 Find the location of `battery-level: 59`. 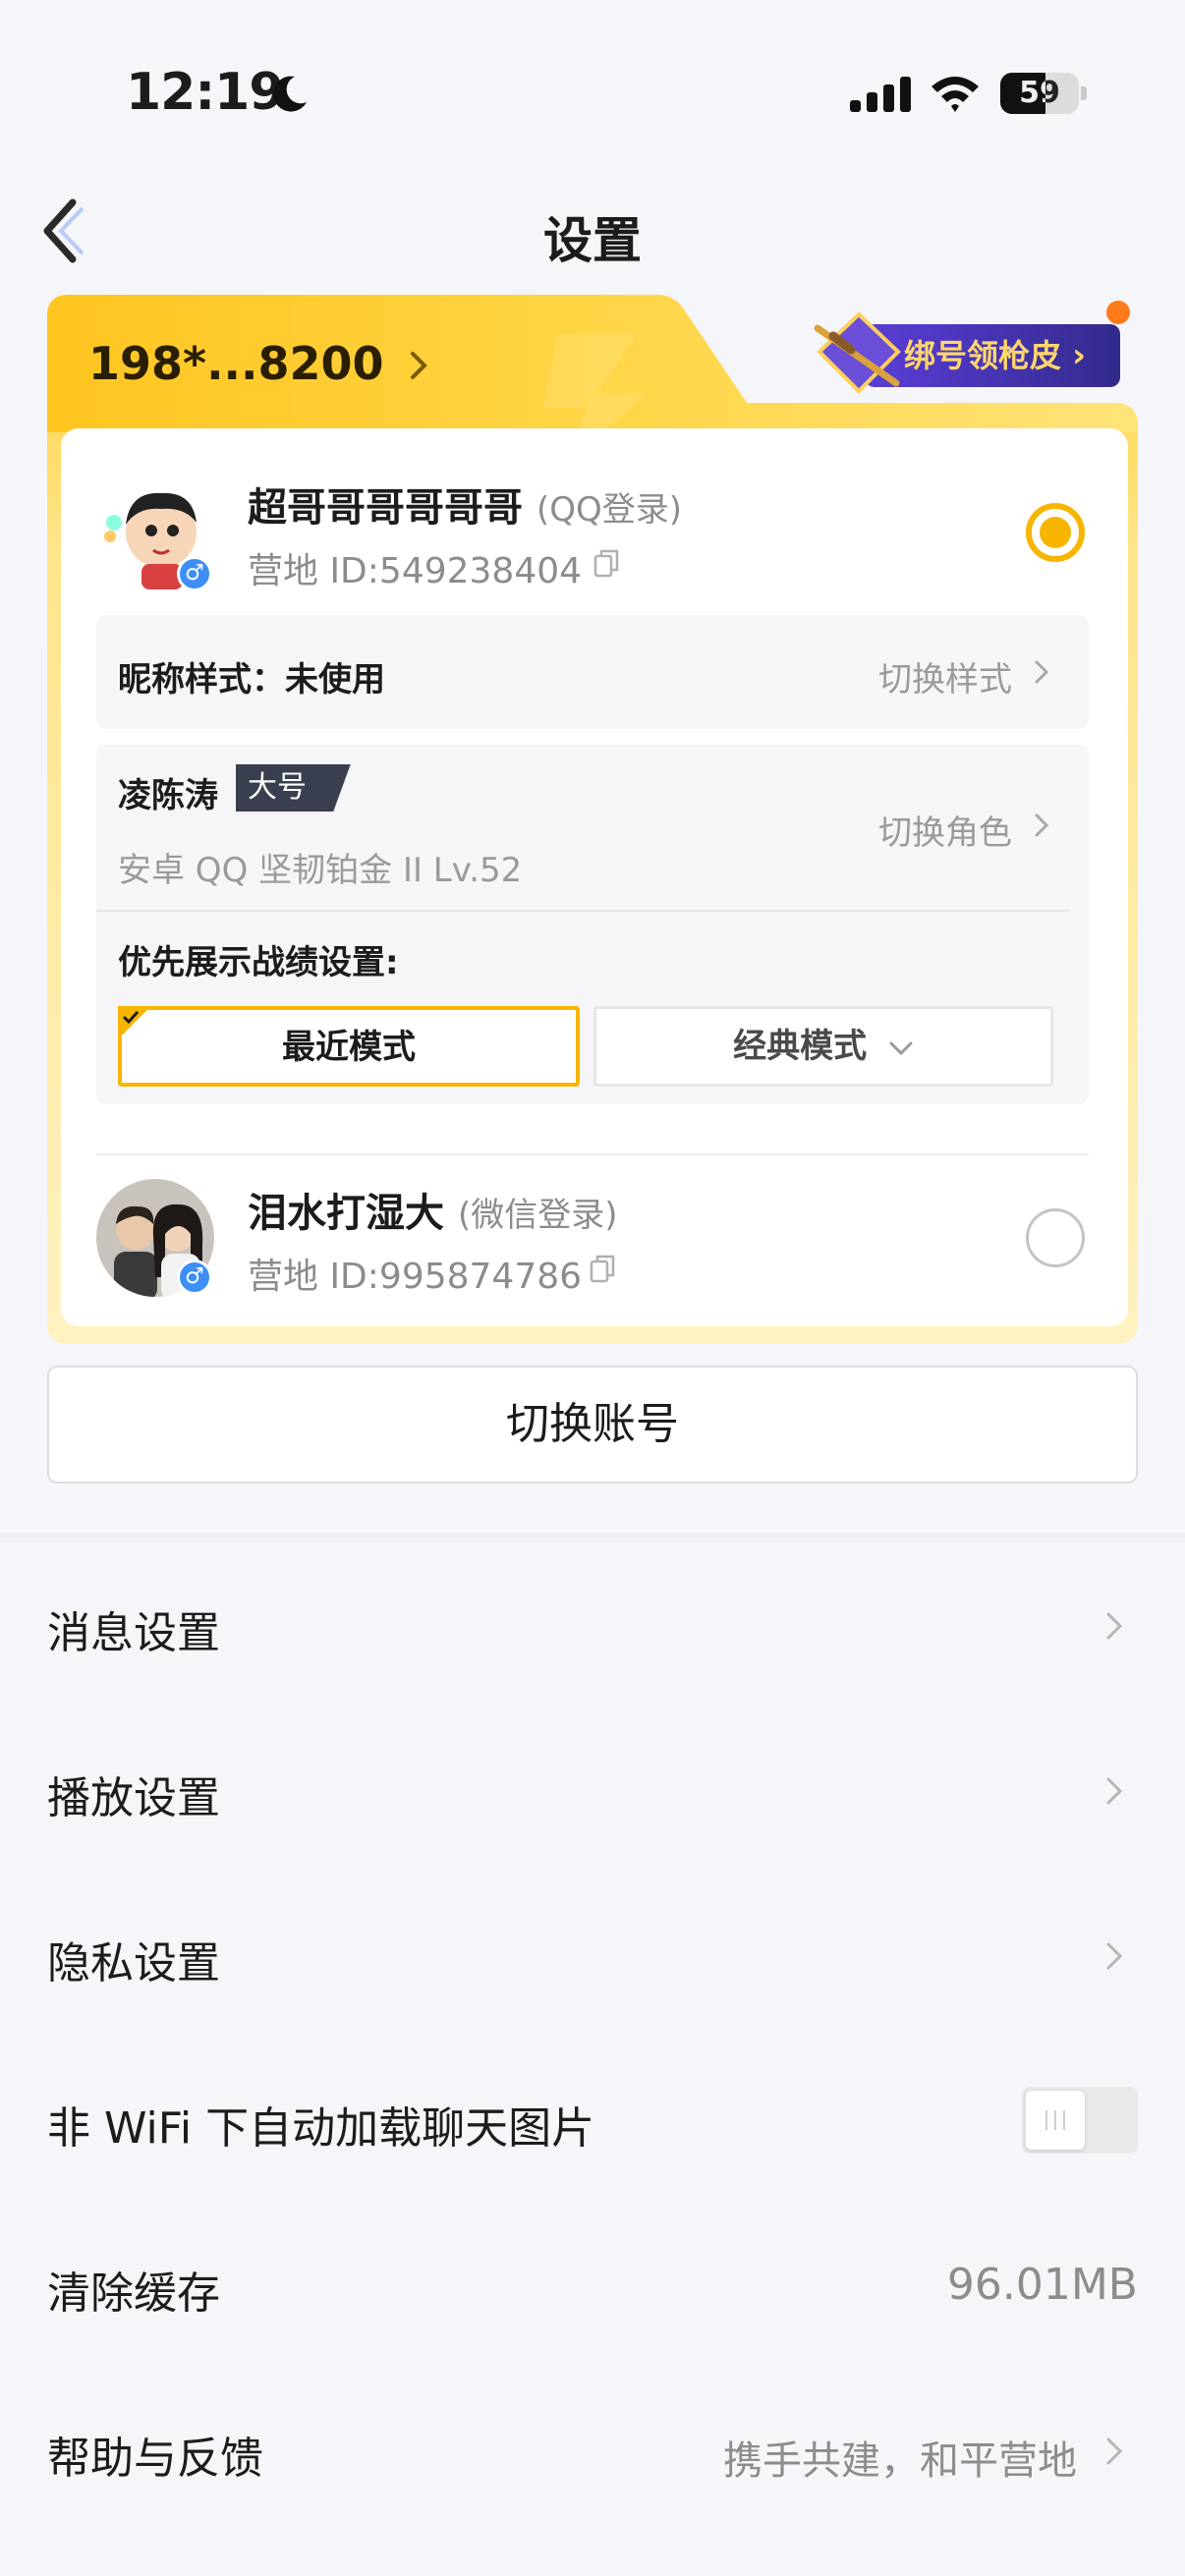

battery-level: 59 is located at coordinates (1040, 93).